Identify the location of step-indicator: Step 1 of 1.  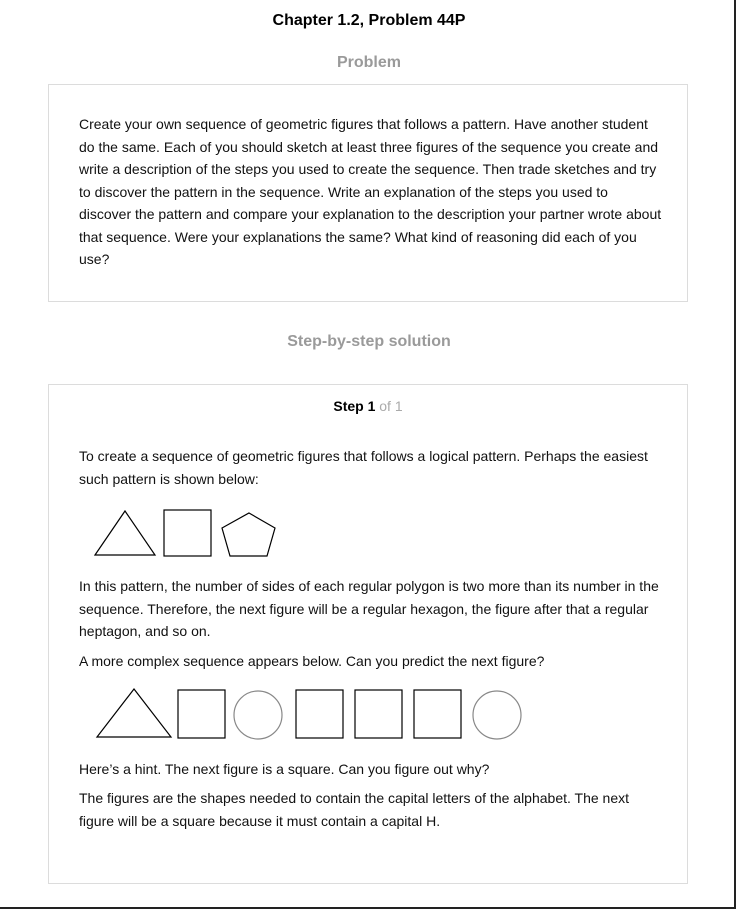
(368, 406).